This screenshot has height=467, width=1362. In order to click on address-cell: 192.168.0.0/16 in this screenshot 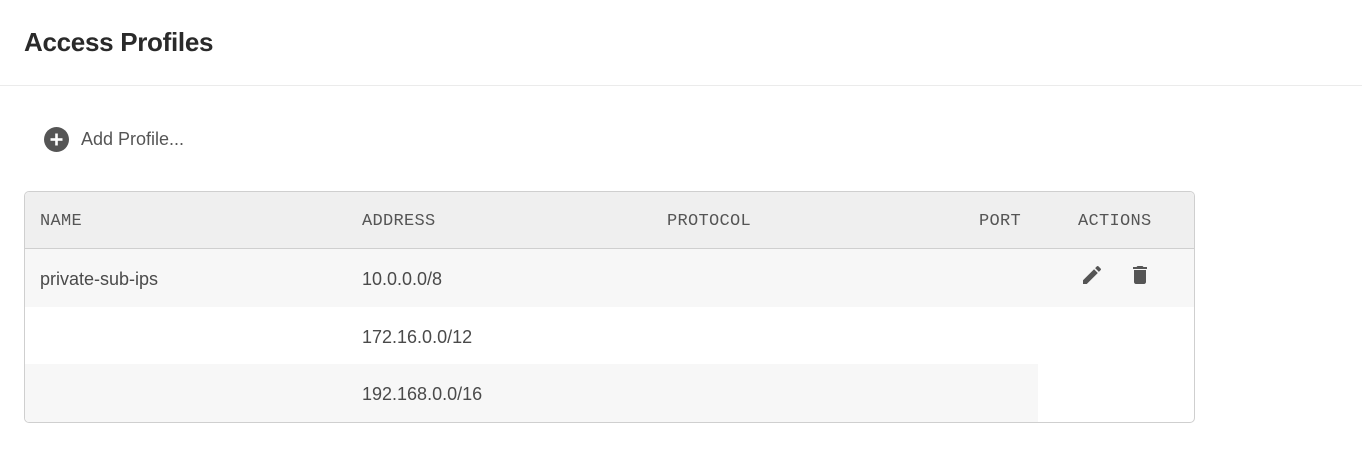, I will do `click(422, 394)`.